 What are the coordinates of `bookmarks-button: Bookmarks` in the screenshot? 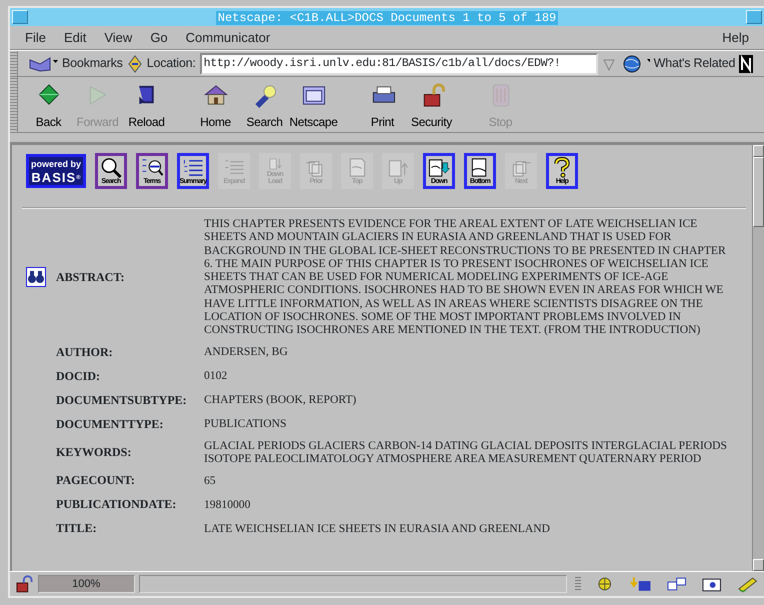 It's located at (92, 63).